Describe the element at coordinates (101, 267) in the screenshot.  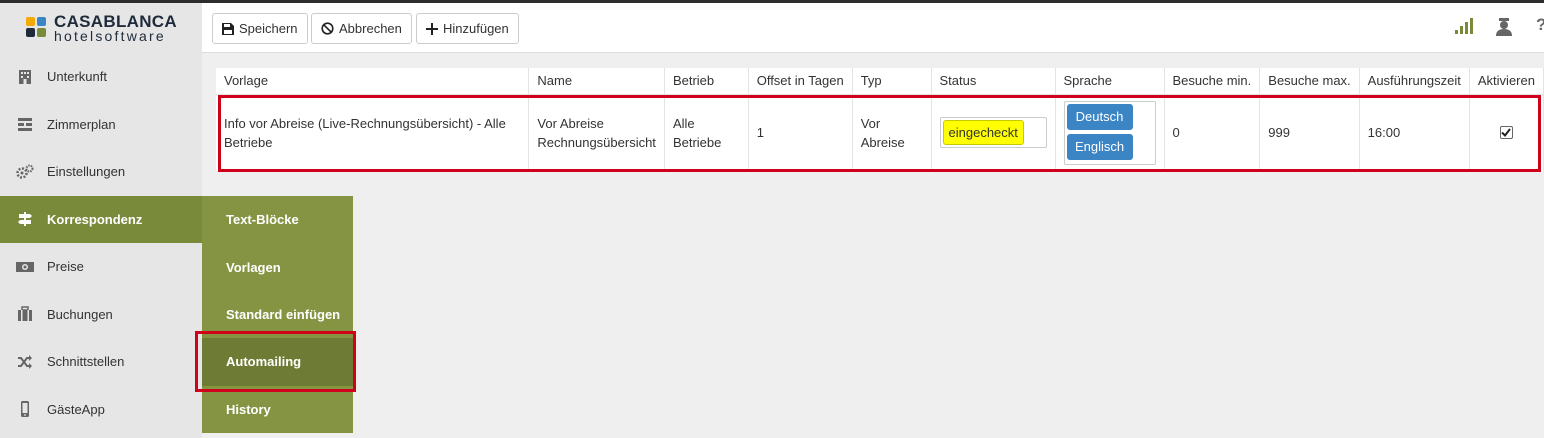
I see `sidebar-item-preise: Preise` at that location.